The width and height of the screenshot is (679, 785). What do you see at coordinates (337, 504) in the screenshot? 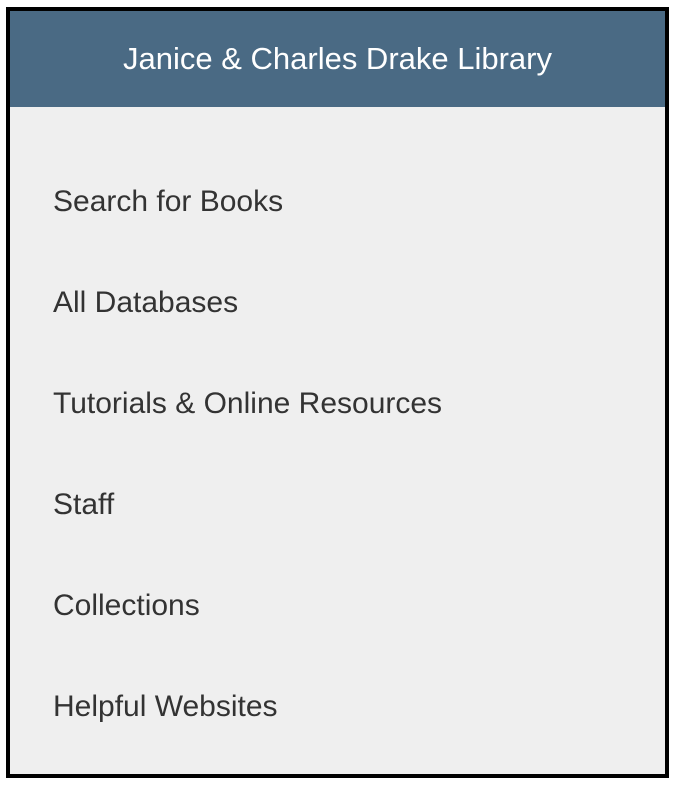
I see `nav-item-staff: Staff` at bounding box center [337, 504].